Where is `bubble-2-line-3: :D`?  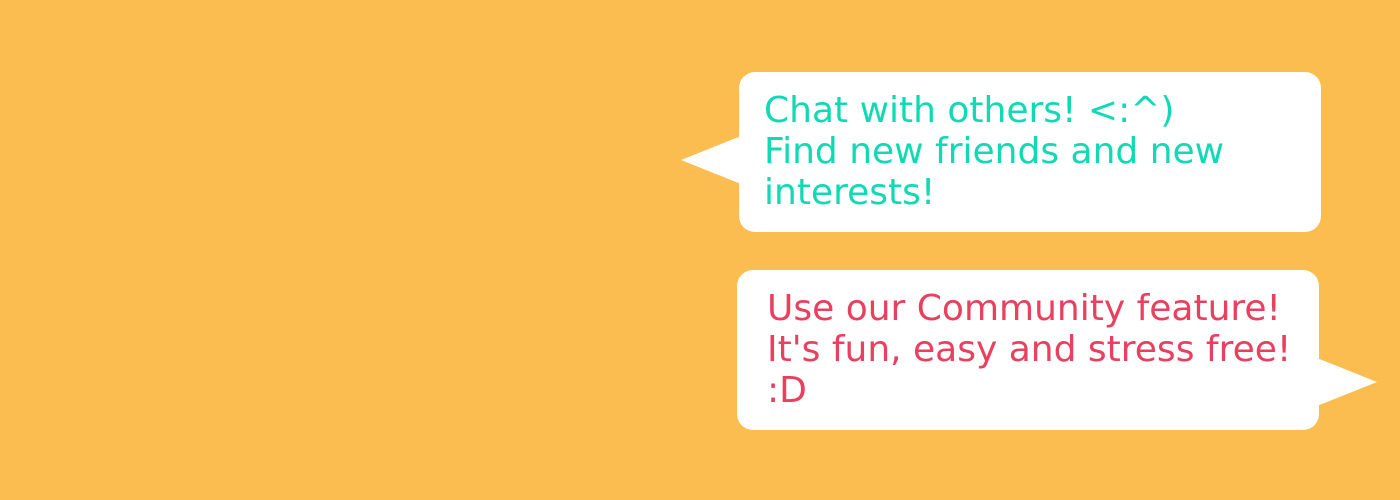 bubble-2-line-3: :D is located at coordinates (787, 390).